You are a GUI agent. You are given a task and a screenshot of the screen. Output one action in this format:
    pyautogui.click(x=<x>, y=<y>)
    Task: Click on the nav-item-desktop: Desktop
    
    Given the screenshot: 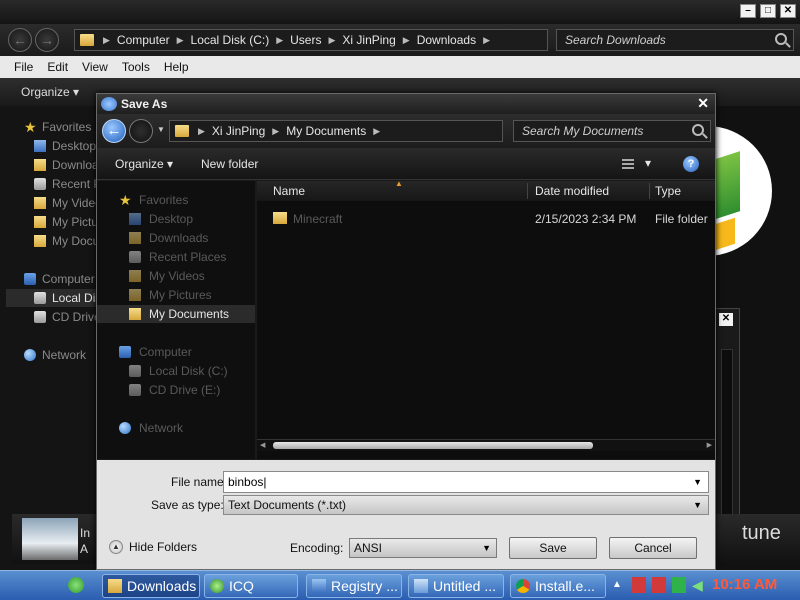 What is the action you would take?
    pyautogui.click(x=176, y=219)
    